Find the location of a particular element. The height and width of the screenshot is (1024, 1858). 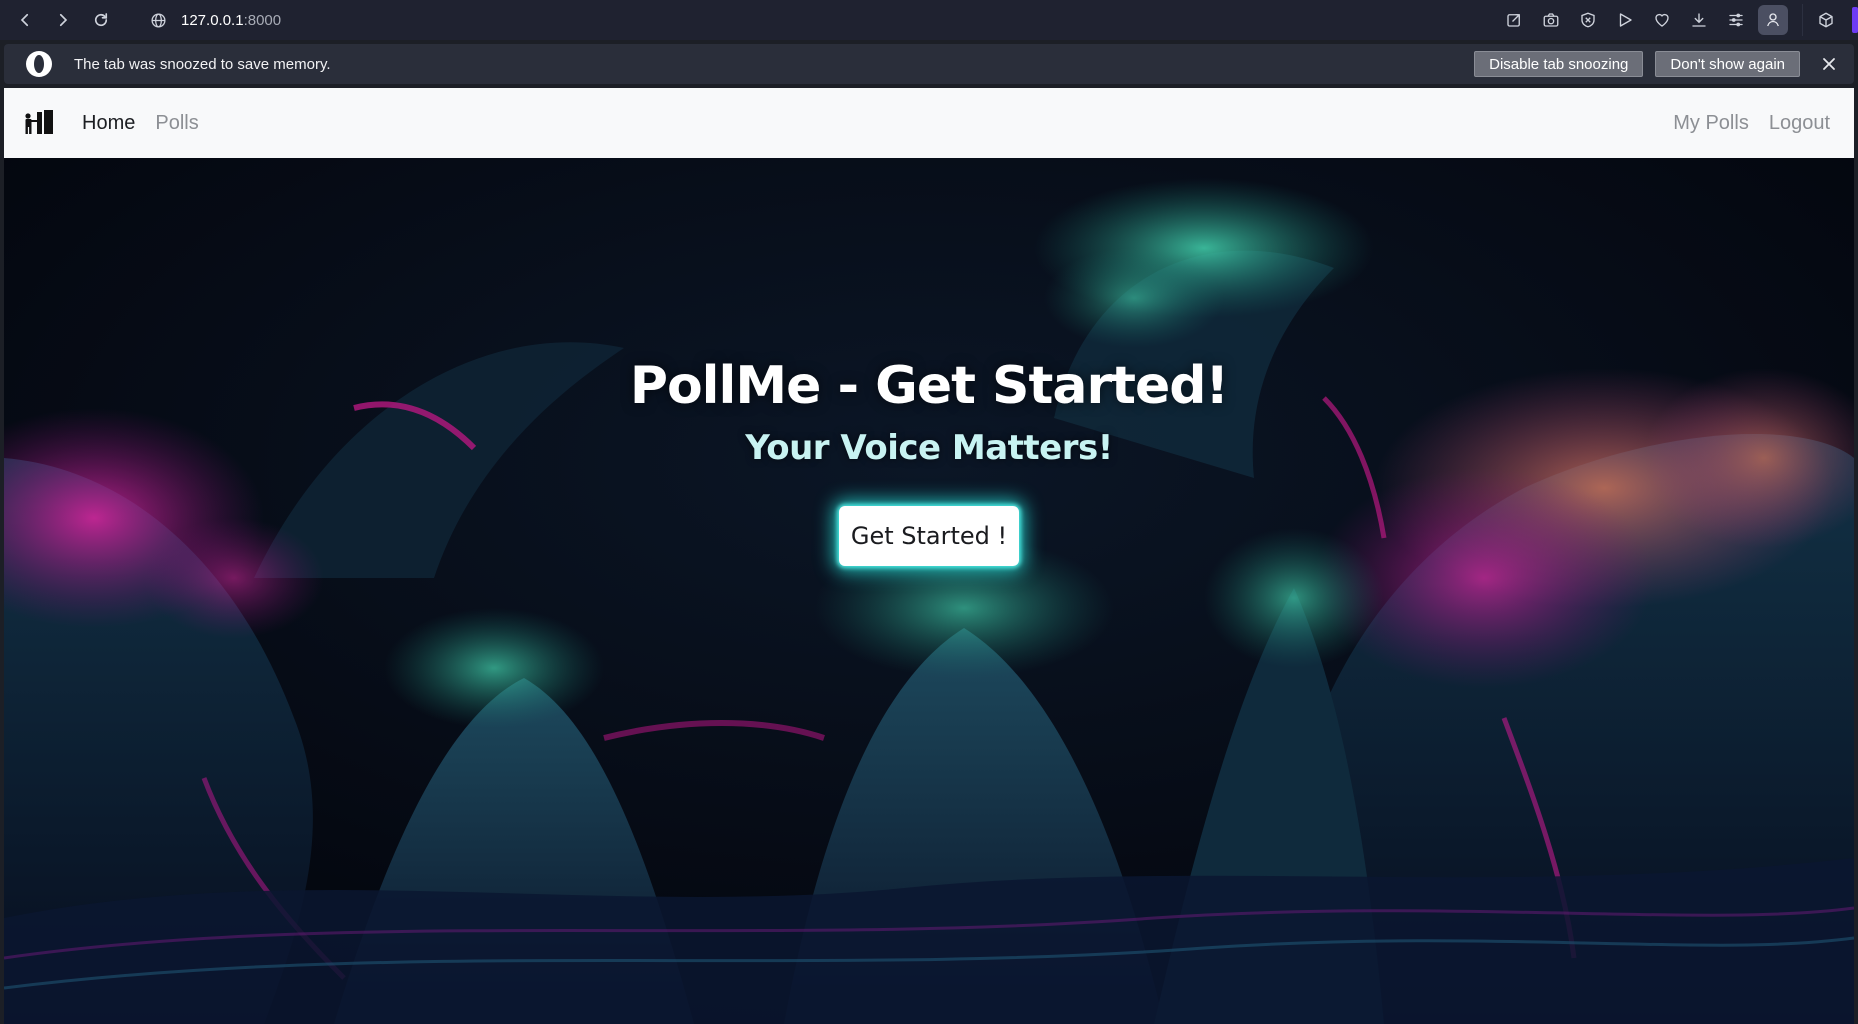

extensions-button is located at coordinates (1825, 20).